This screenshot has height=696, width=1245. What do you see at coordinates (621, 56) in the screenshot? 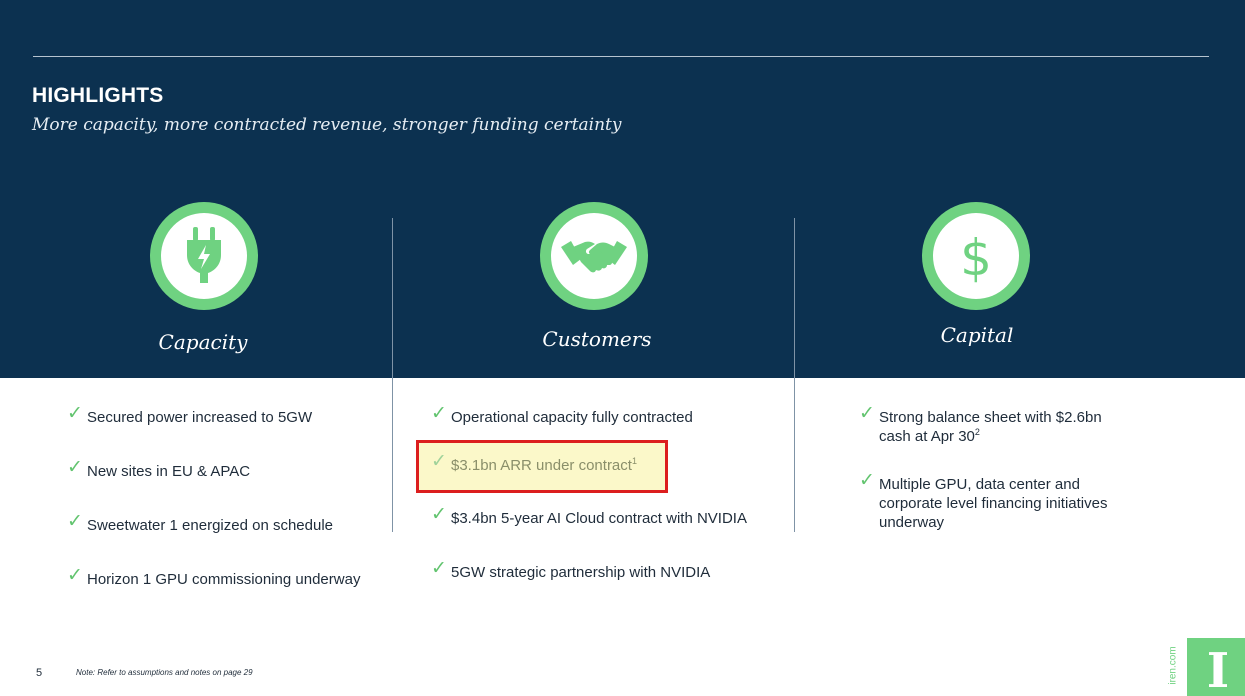
I see `header-rule` at bounding box center [621, 56].